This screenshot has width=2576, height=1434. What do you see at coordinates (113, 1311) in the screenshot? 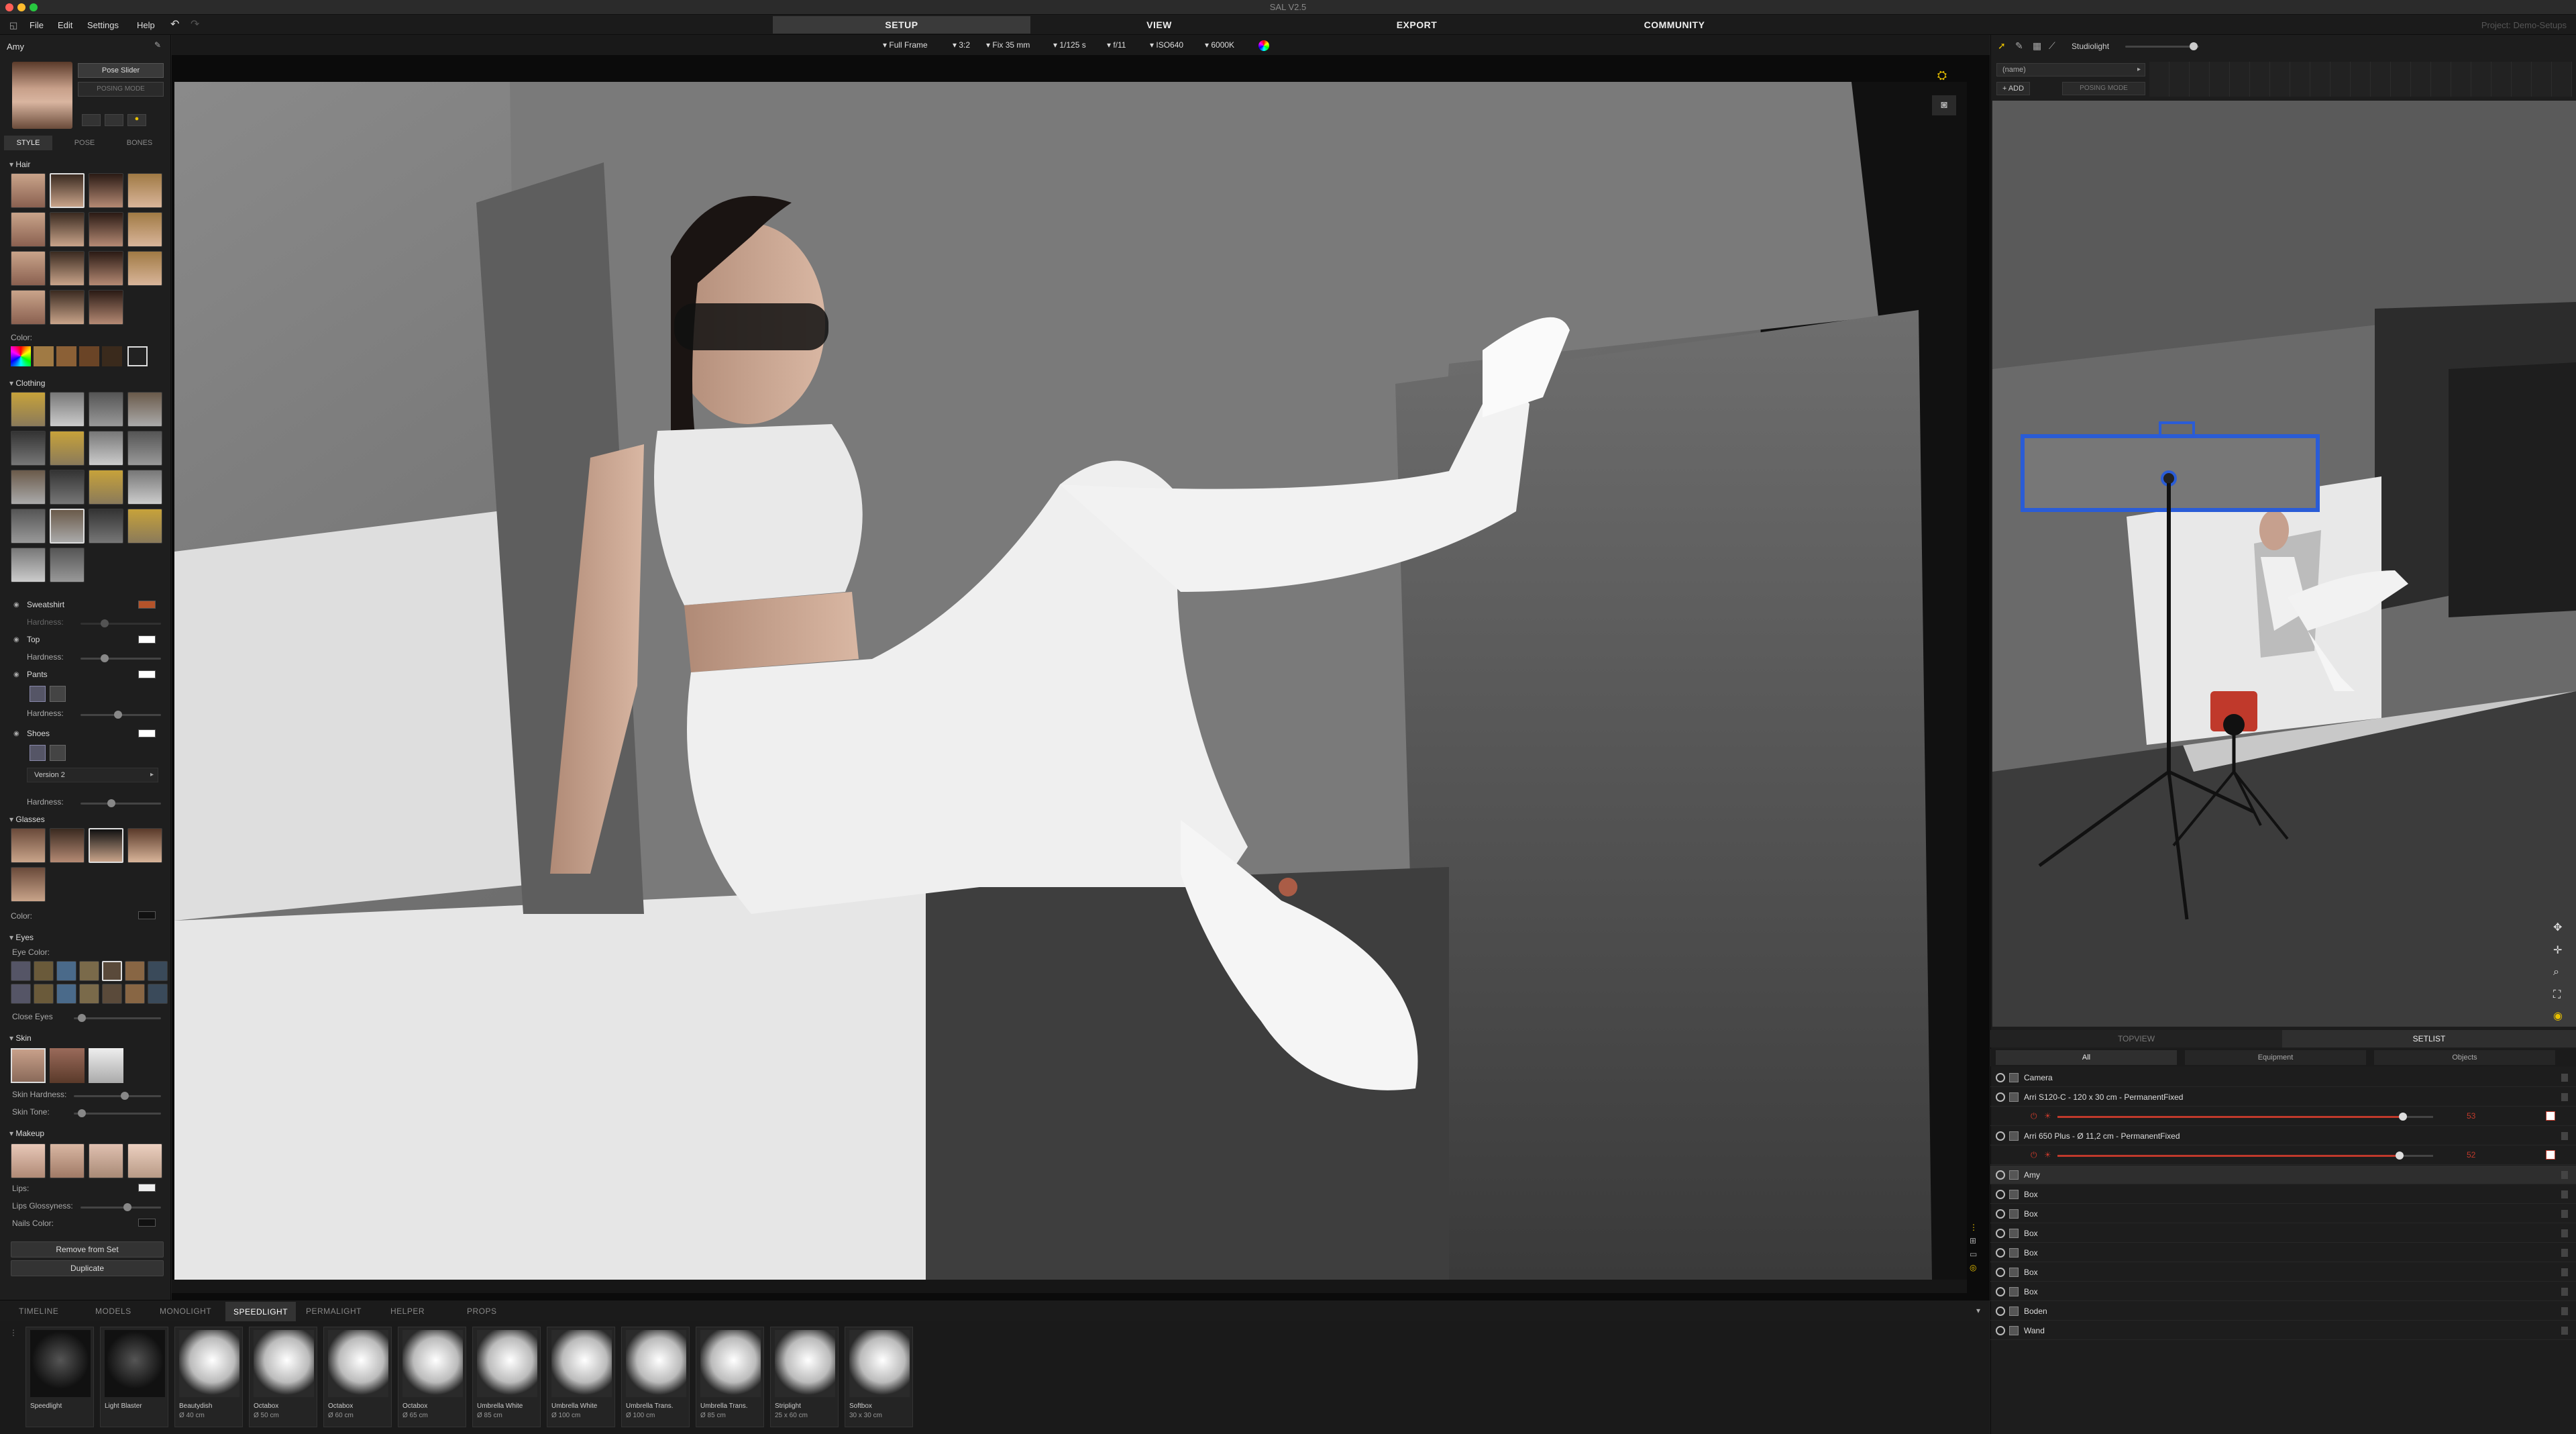
I see `tab-models: MODELS` at bounding box center [113, 1311].